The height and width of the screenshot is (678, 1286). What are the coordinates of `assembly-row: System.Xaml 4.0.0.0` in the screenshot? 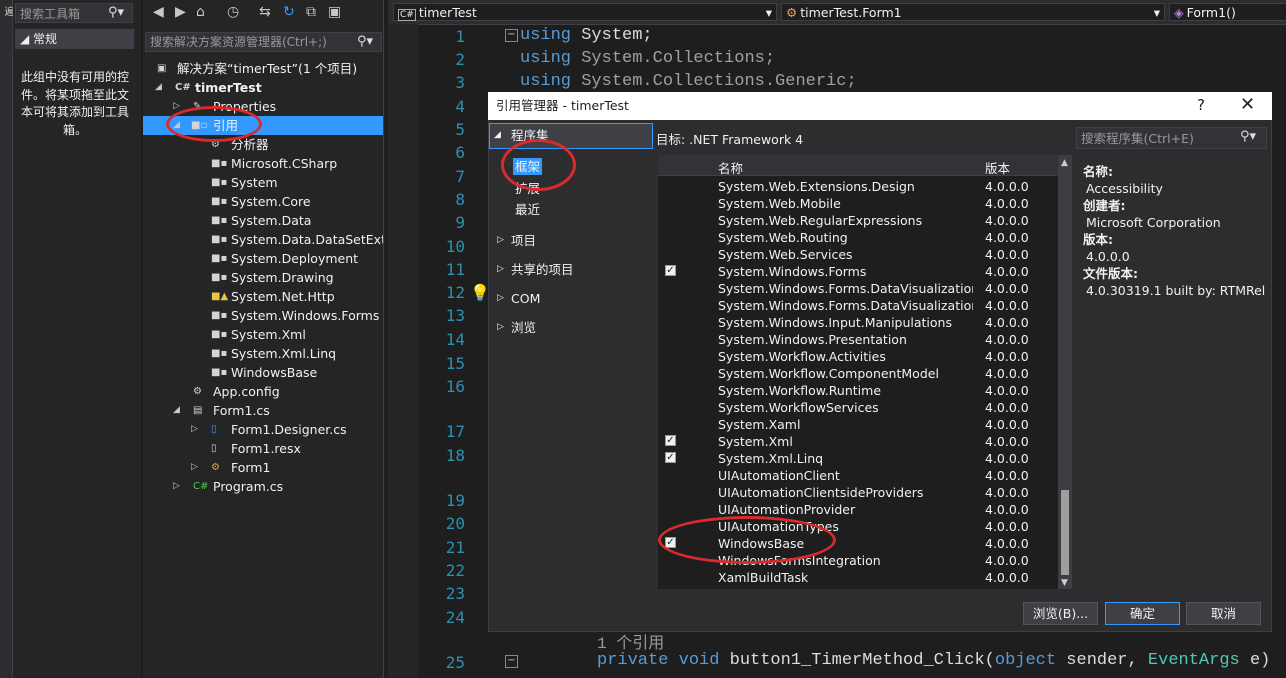 It's located at (858, 424).